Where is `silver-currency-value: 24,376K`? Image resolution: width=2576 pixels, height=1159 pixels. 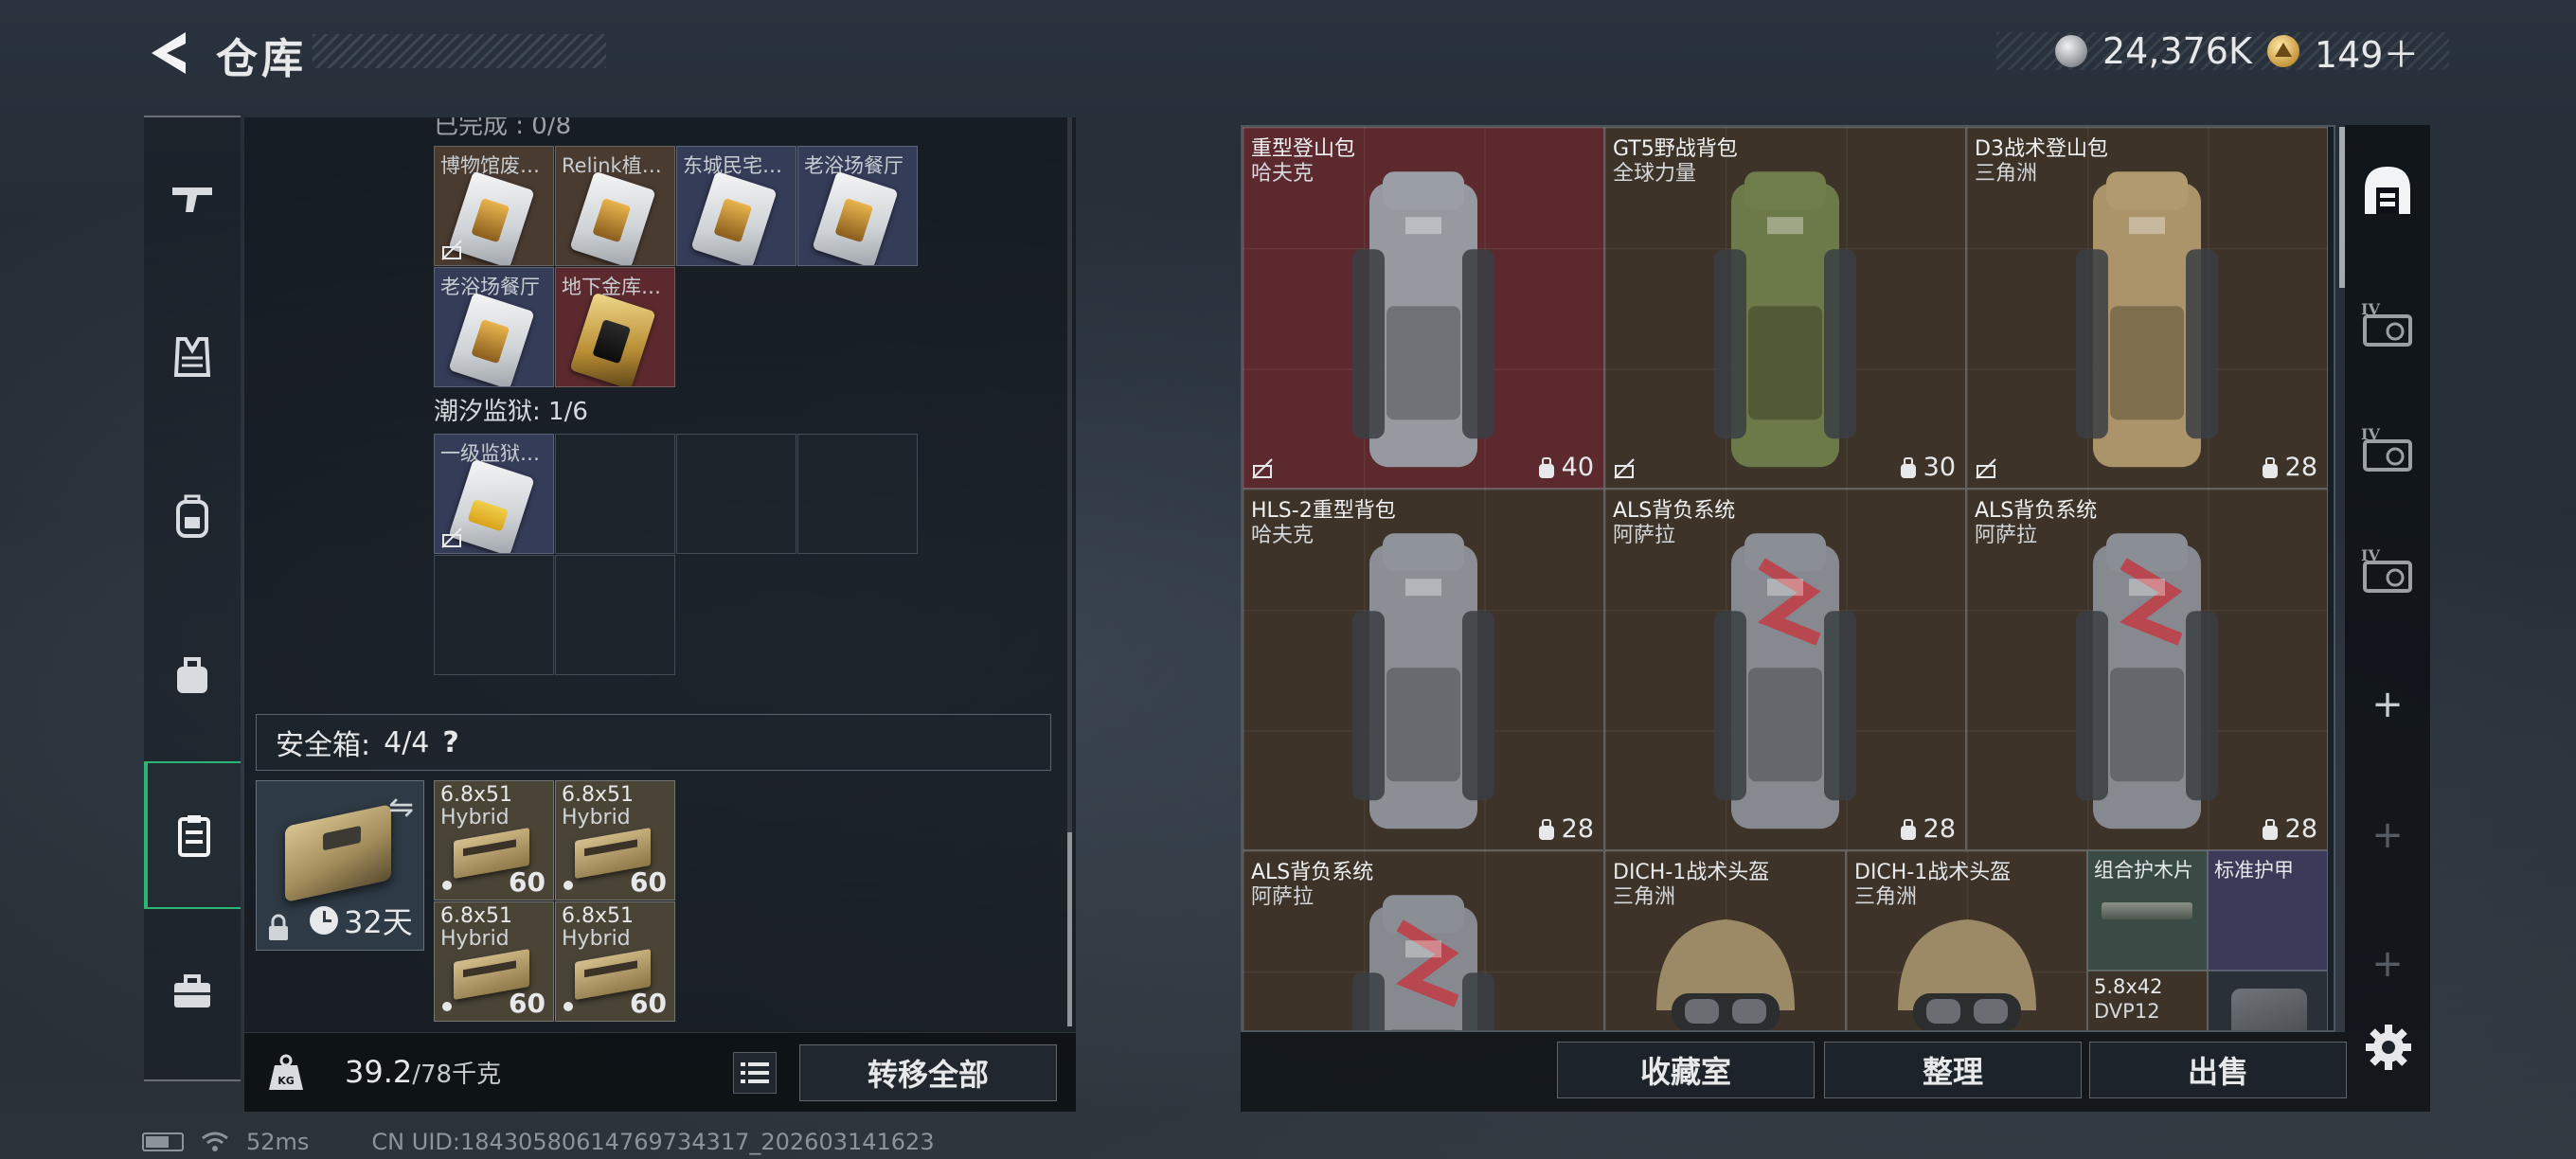
silver-currency-value: 24,376K is located at coordinates (2177, 51).